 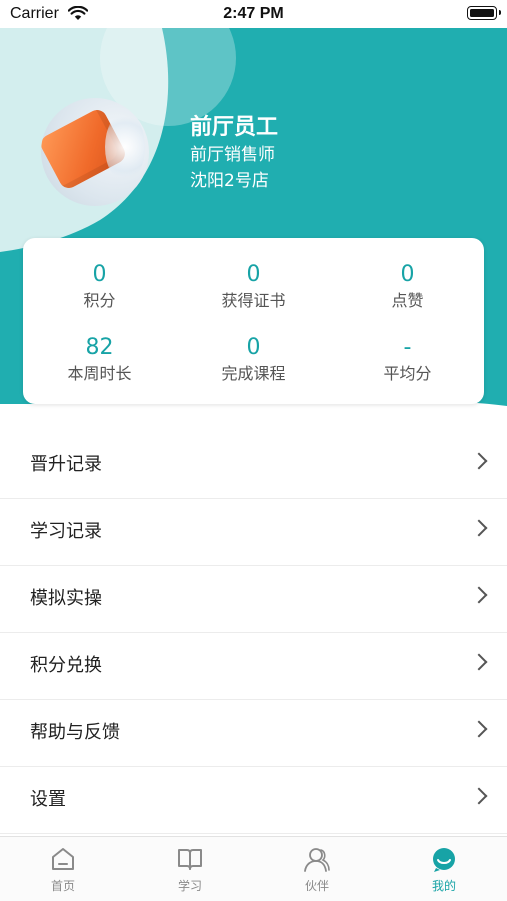 What do you see at coordinates (253, 733) in the screenshot?
I see `menu-item-help-feedback: 帮助与反馈` at bounding box center [253, 733].